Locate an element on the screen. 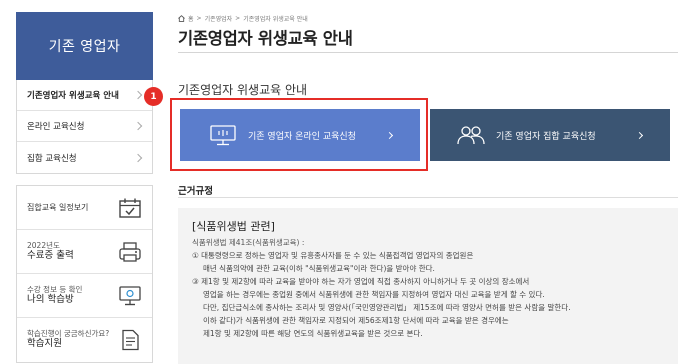  sidebar-item-hygiene-guide: 기존영업자 위생교육 안내 is located at coordinates (84, 95).